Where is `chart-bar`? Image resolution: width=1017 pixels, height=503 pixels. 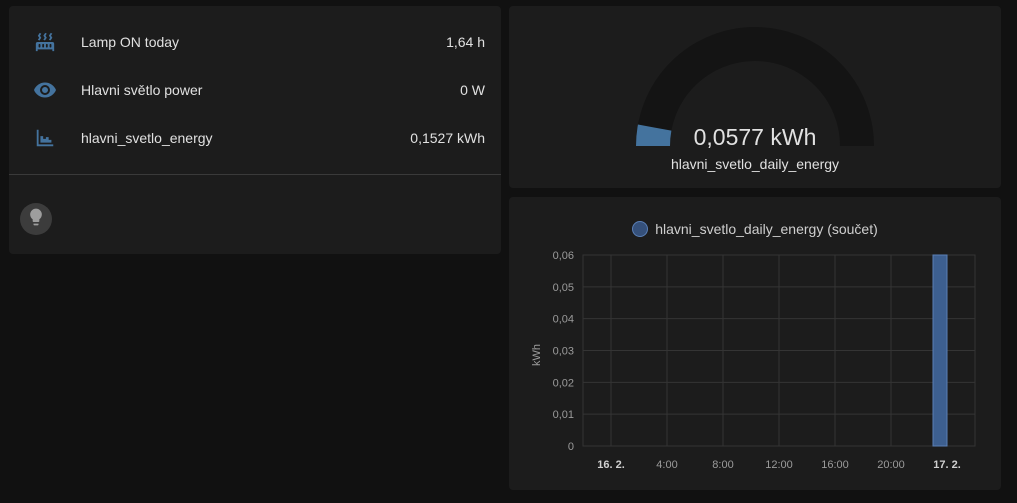 chart-bar is located at coordinates (940, 350).